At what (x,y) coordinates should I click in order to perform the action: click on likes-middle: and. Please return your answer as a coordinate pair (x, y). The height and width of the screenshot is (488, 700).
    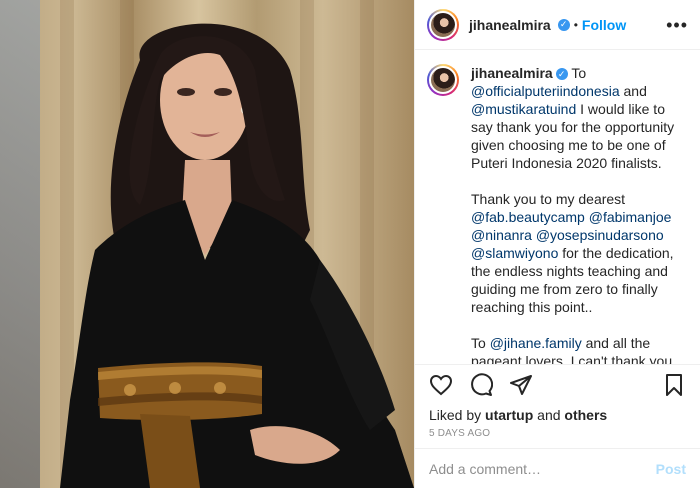
    Looking at the image, I should click on (549, 415).